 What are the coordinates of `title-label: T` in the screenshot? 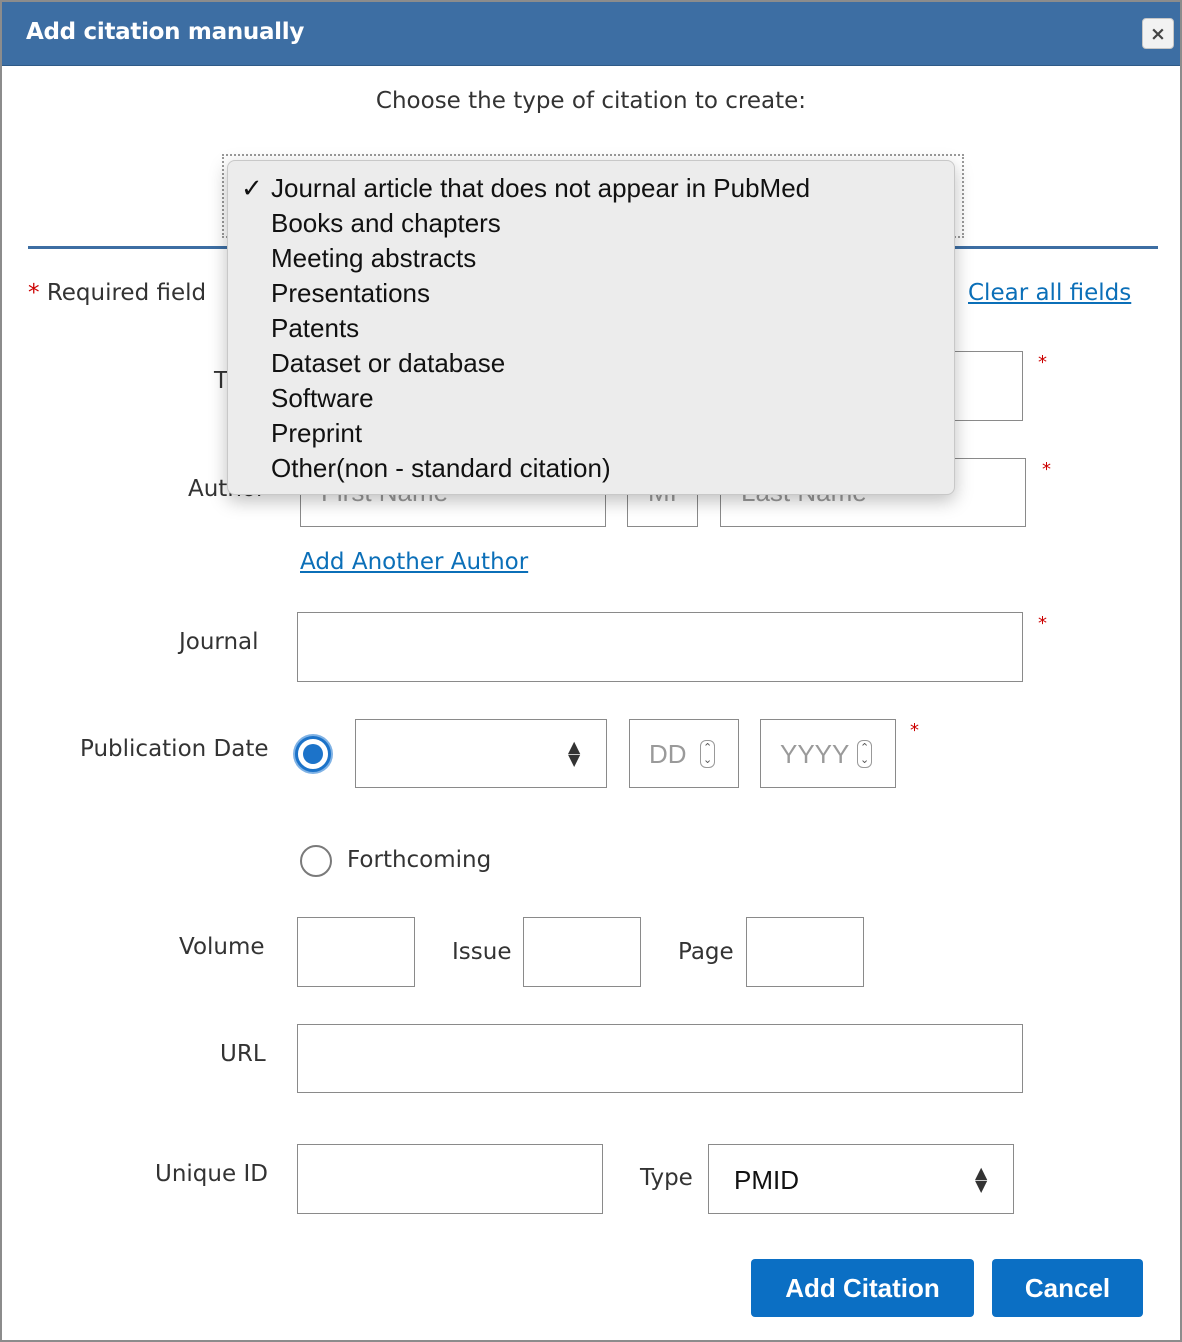 It's located at (221, 381).